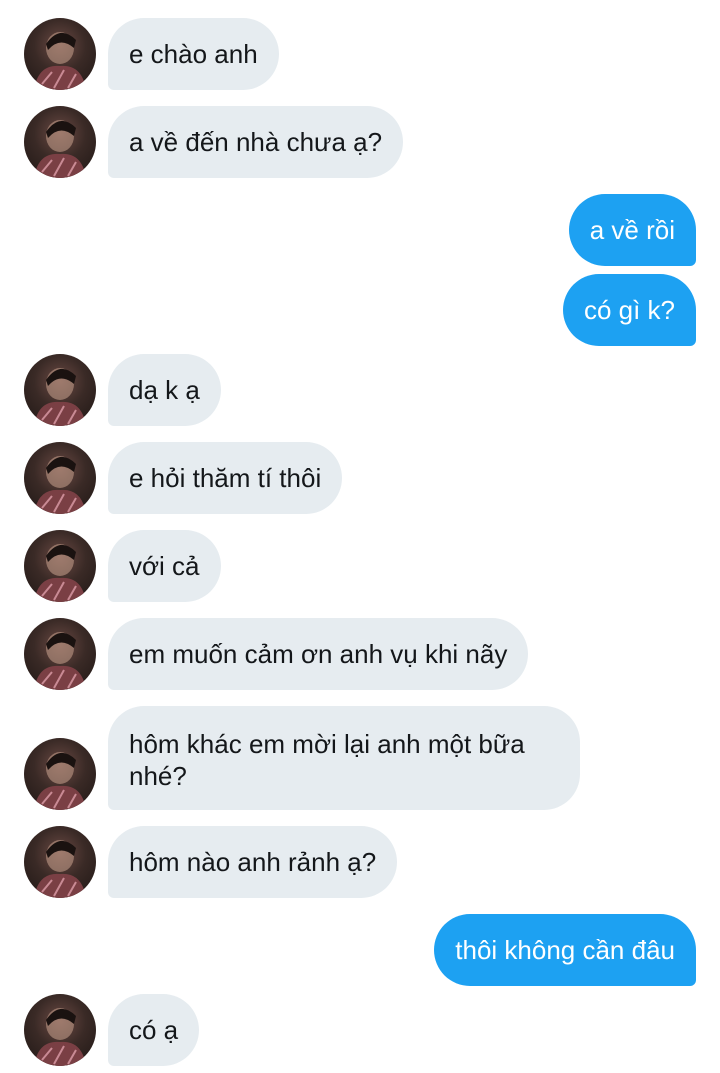  What do you see at coordinates (154, 1030) in the screenshot?
I see `incoming-message: có ạ` at bounding box center [154, 1030].